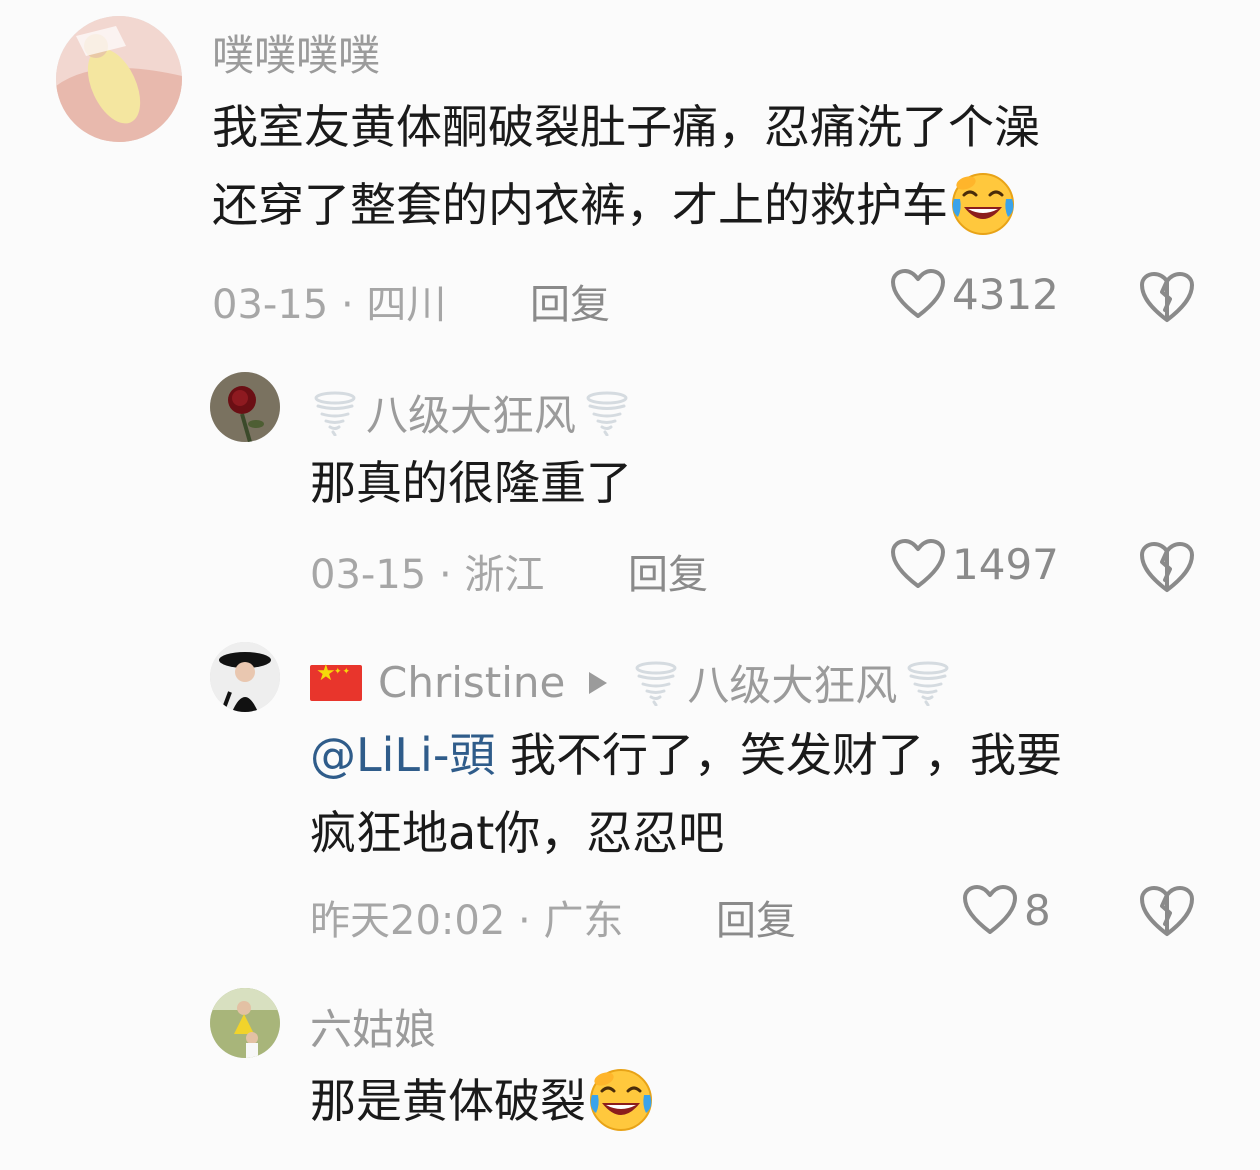 The image size is (1260, 1170). What do you see at coordinates (471, 483) in the screenshot?
I see `comment-text: 那真的很隆重了` at bounding box center [471, 483].